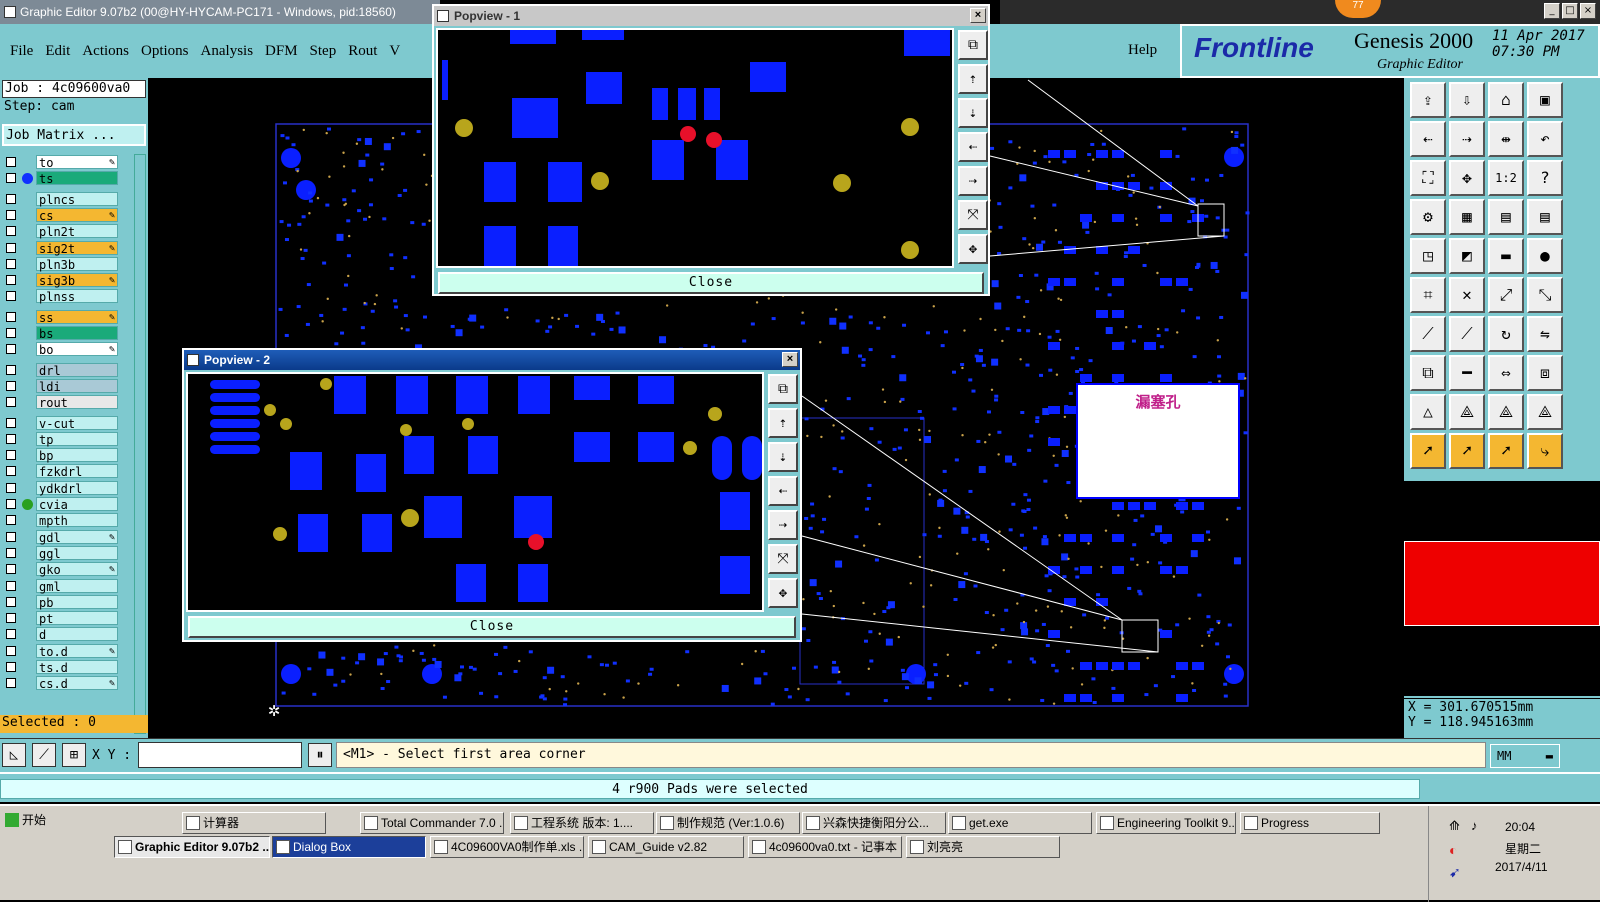  I want to click on zoom-right-icon: ⇢, so click(1467, 139).